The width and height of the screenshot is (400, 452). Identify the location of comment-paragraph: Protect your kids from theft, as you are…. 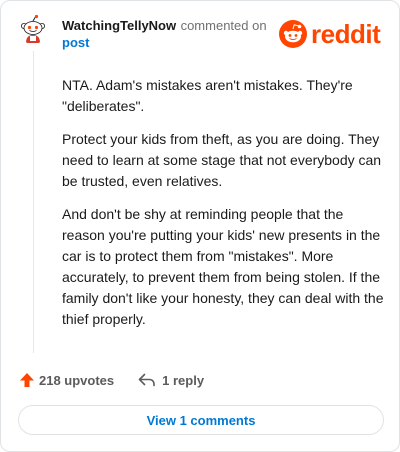
(222, 160).